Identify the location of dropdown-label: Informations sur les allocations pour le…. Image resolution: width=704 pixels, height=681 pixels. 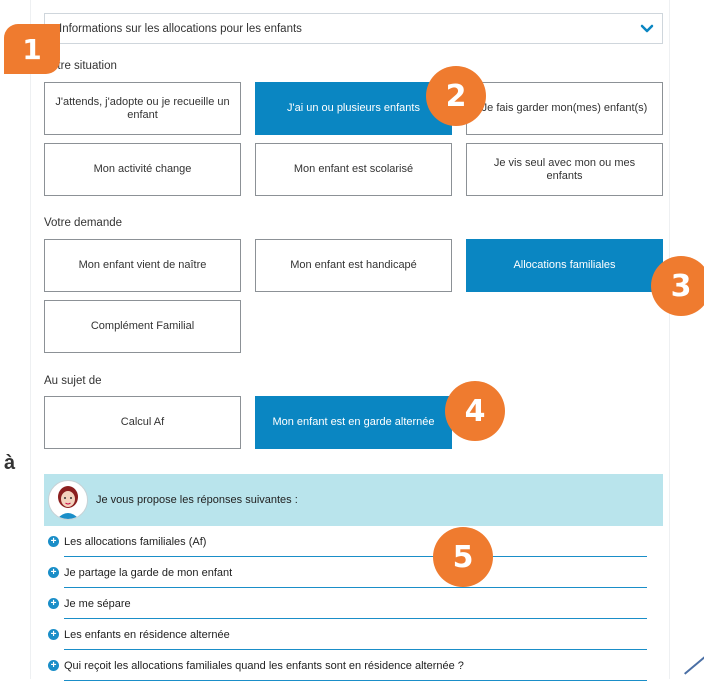
(180, 28).